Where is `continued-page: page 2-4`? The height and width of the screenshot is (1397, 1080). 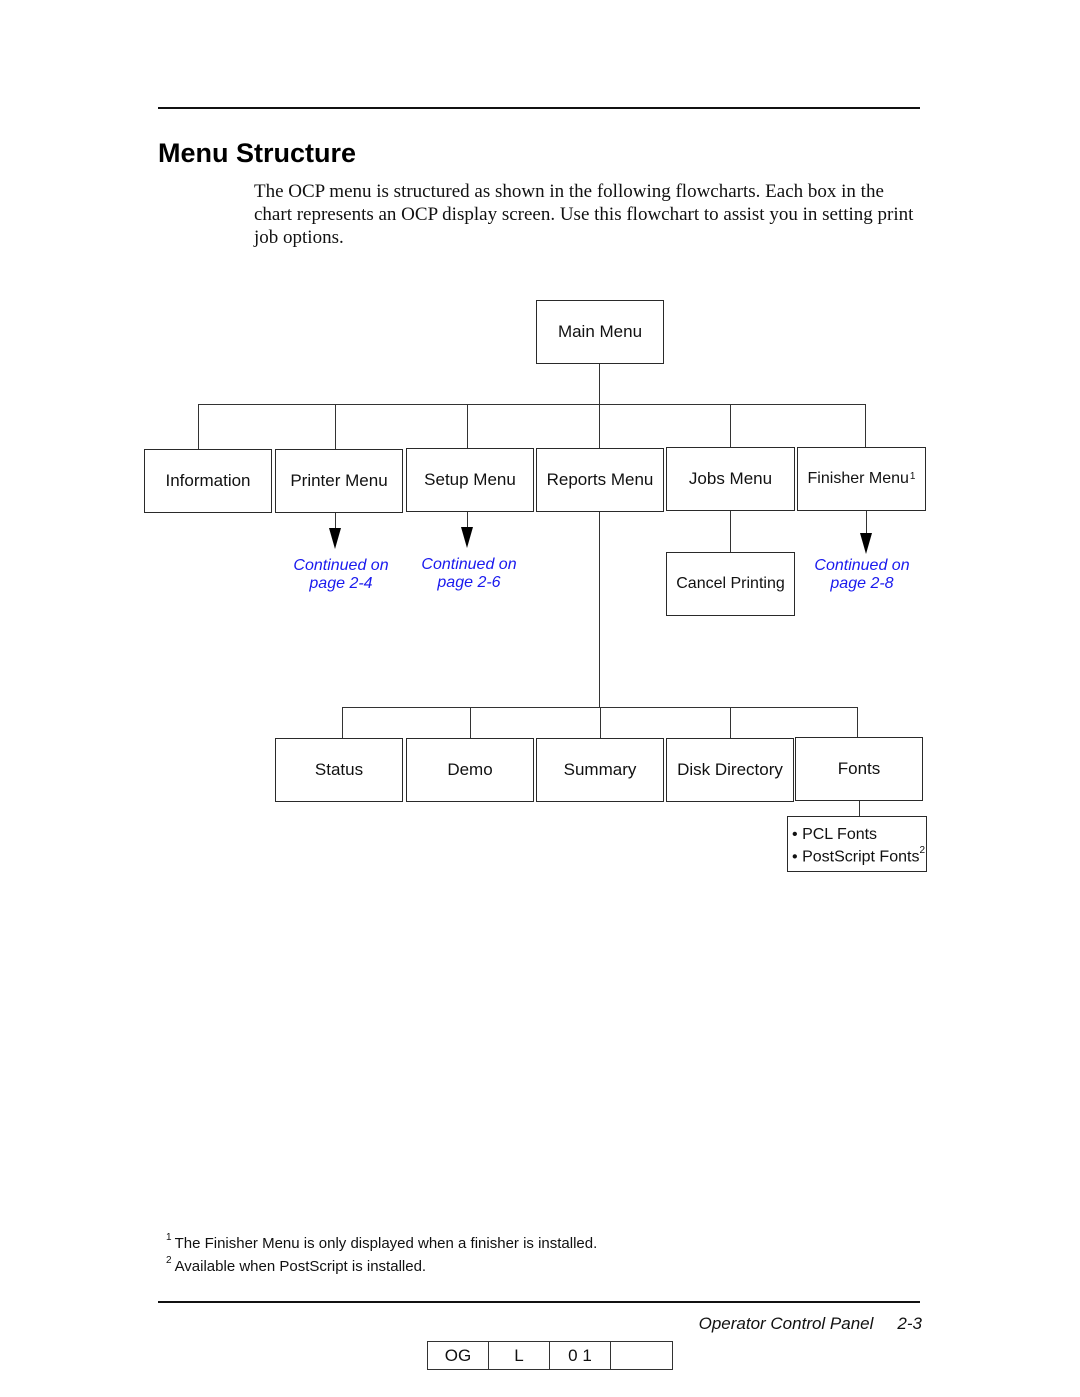 continued-page: page 2-4 is located at coordinates (341, 584).